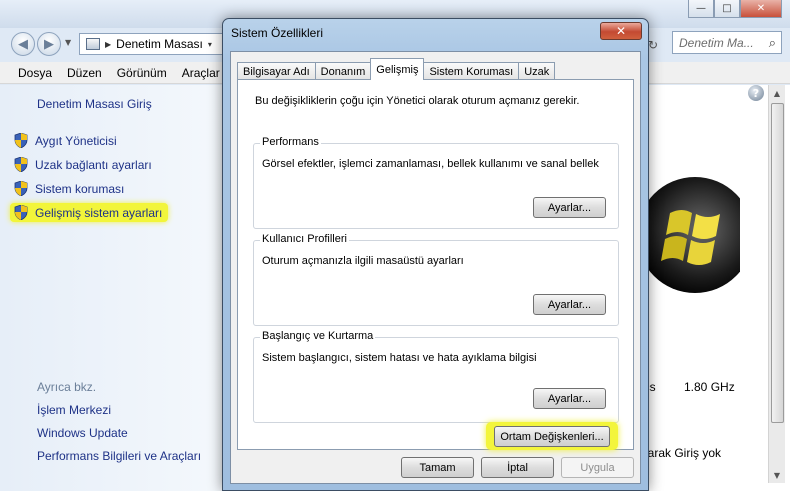 This screenshot has width=790, height=491. Describe the element at coordinates (653, 45) in the screenshot. I see `refresh-icon: ↻` at that location.